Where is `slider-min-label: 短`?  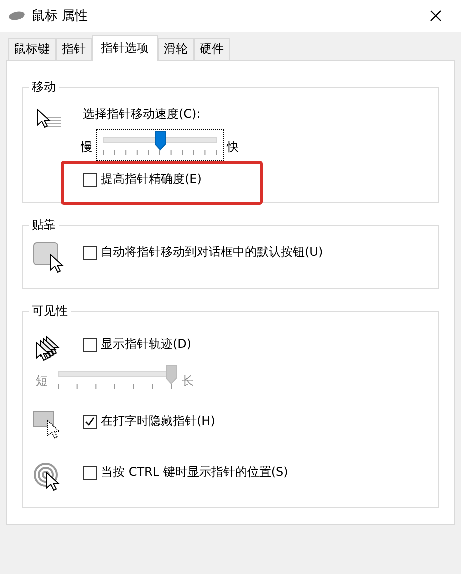 slider-min-label: 短 is located at coordinates (42, 381).